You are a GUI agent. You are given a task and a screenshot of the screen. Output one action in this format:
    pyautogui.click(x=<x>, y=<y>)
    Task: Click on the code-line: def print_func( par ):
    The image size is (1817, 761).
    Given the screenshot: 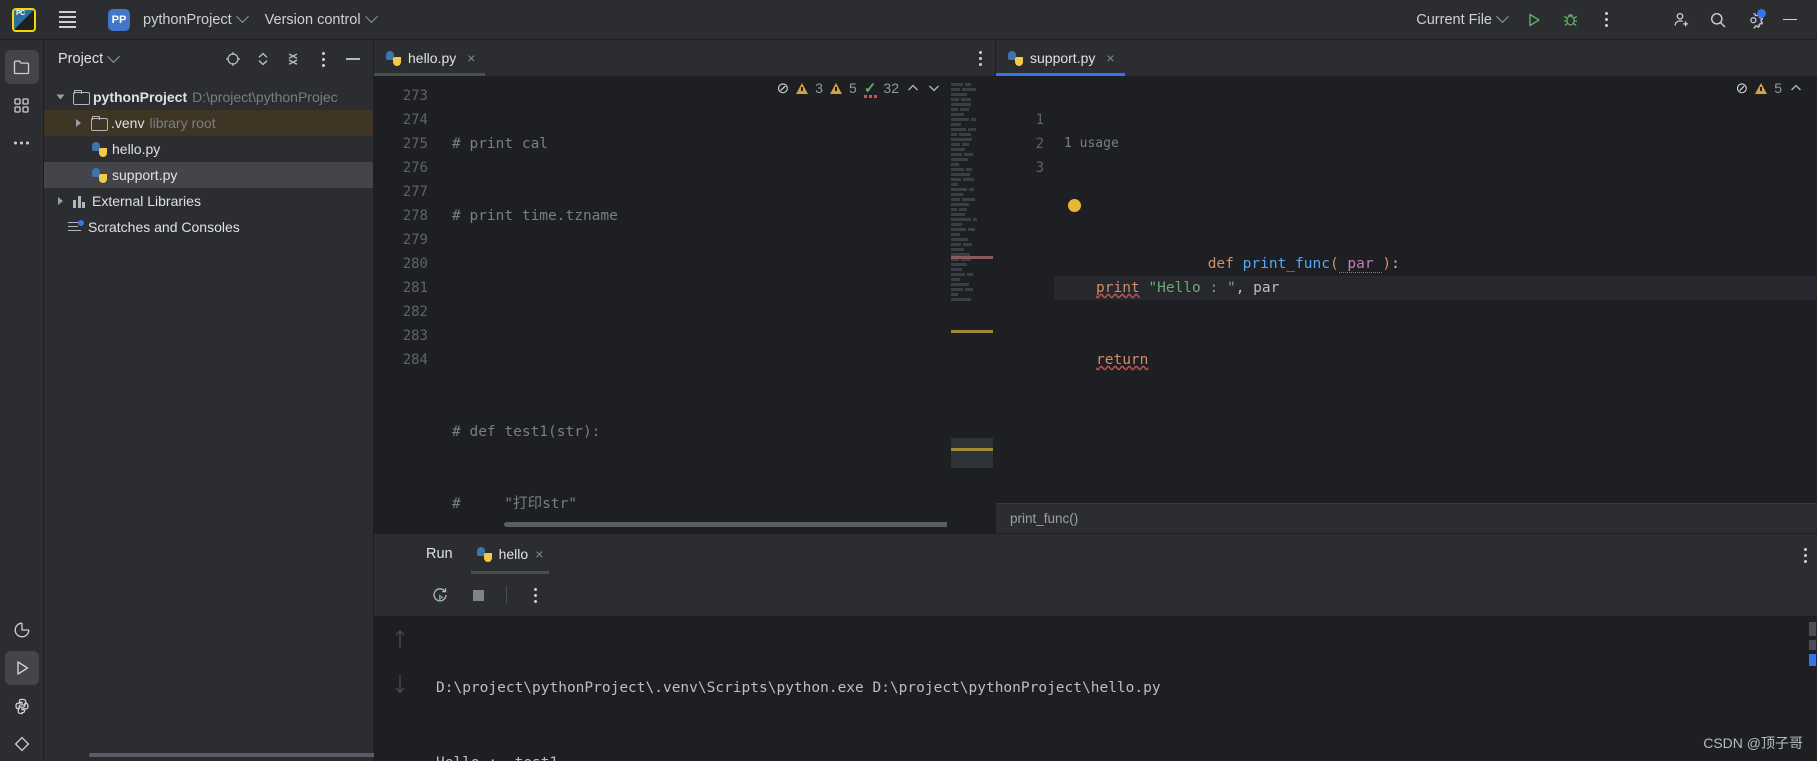 What is the action you would take?
    pyautogui.click(x=1435, y=236)
    